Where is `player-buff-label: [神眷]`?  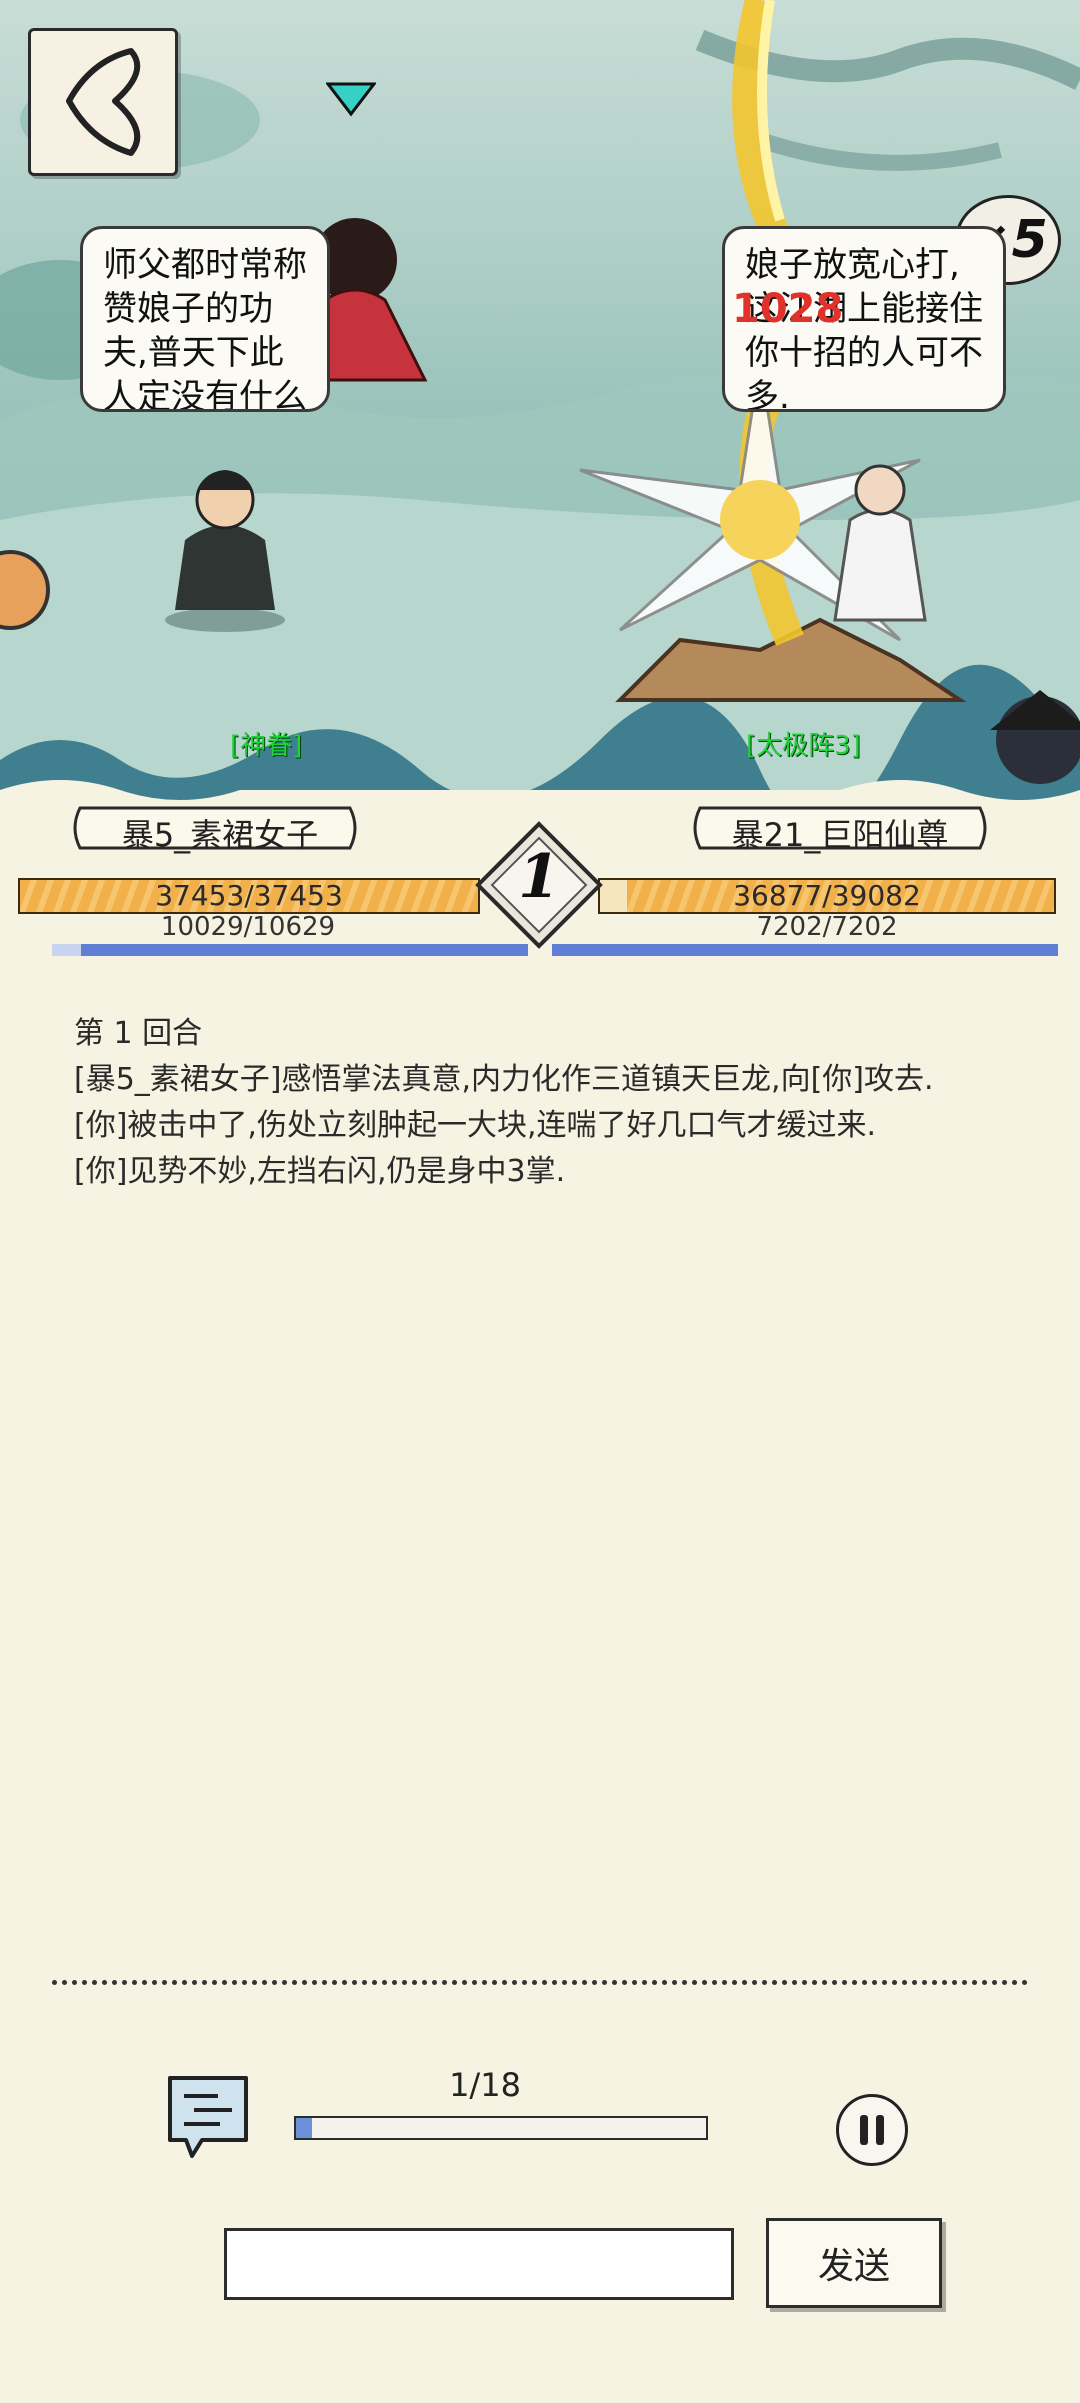
player-buff-label: [神眷] is located at coordinates (266, 746).